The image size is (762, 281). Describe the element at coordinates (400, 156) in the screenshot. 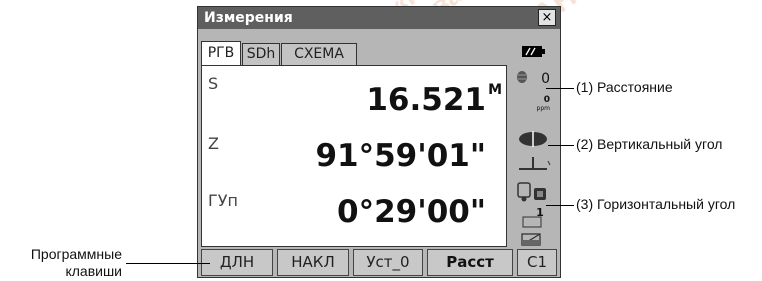

I see `vertical-angle-value: 91°59'01"` at that location.